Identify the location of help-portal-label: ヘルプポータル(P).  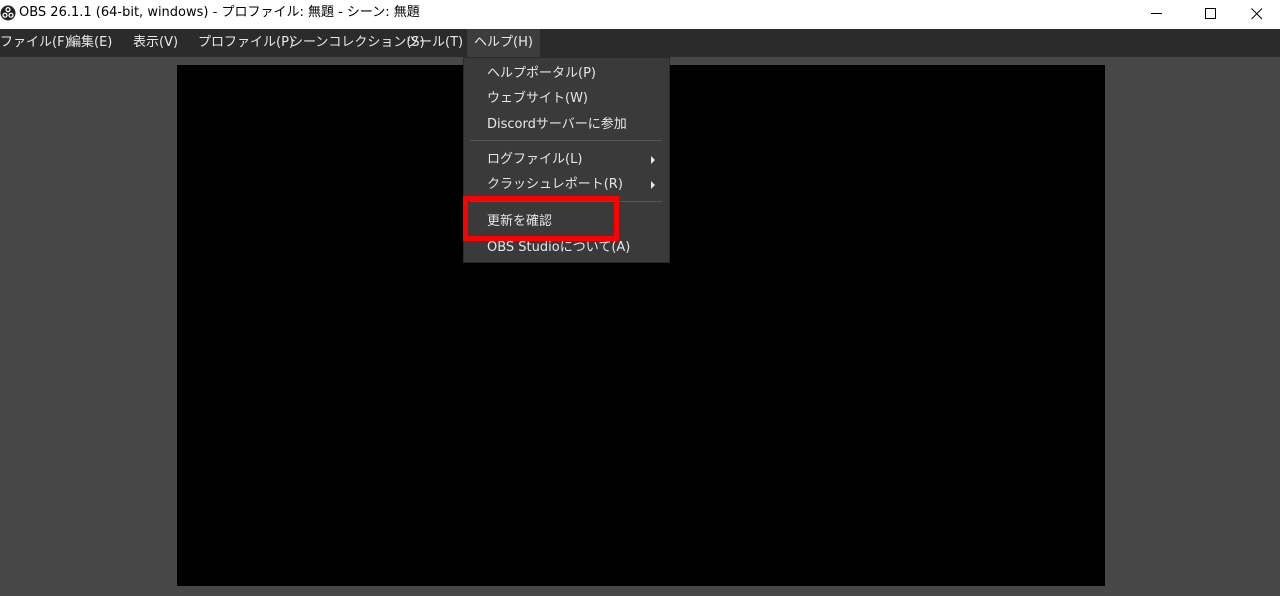
(541, 73).